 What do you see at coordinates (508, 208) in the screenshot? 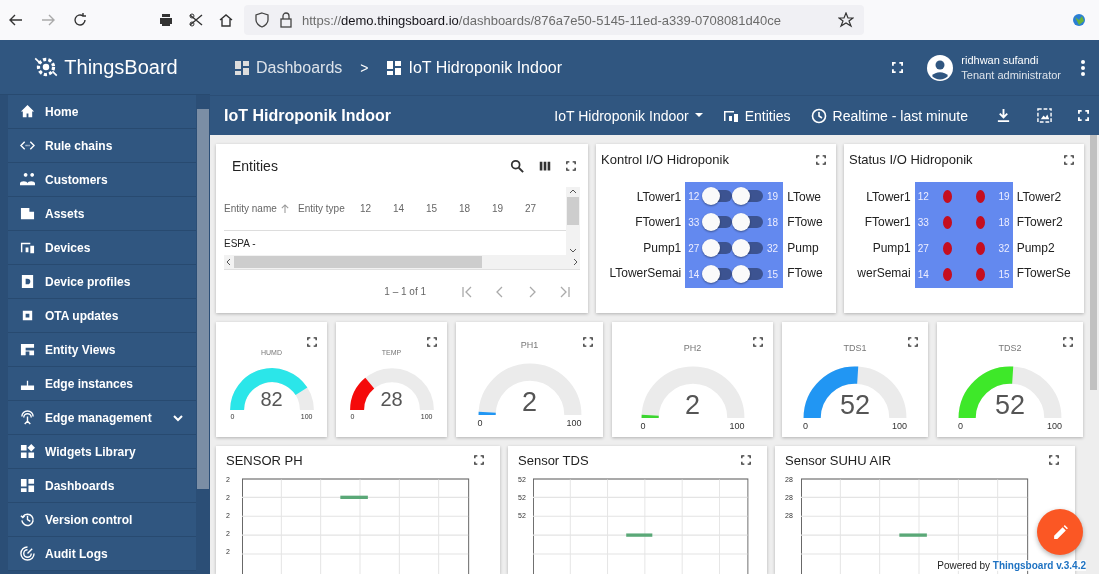
I see `column-header: 19` at bounding box center [508, 208].